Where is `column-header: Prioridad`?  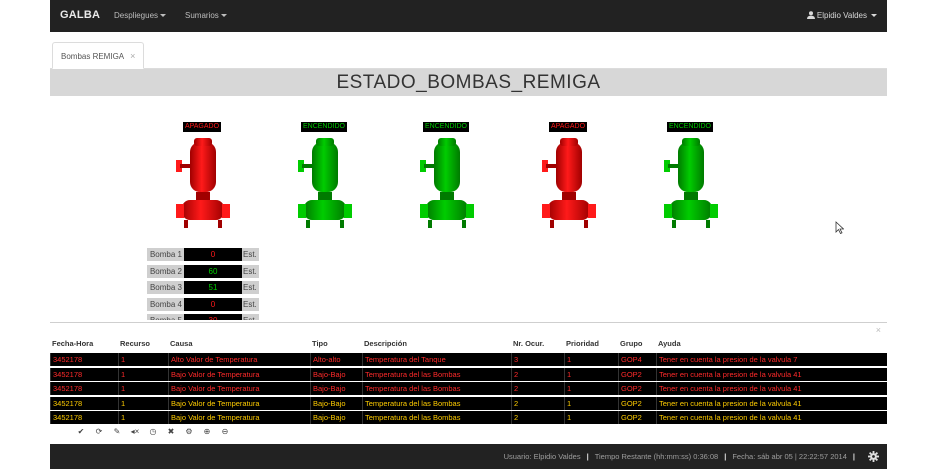 column-header: Prioridad is located at coordinates (593, 343).